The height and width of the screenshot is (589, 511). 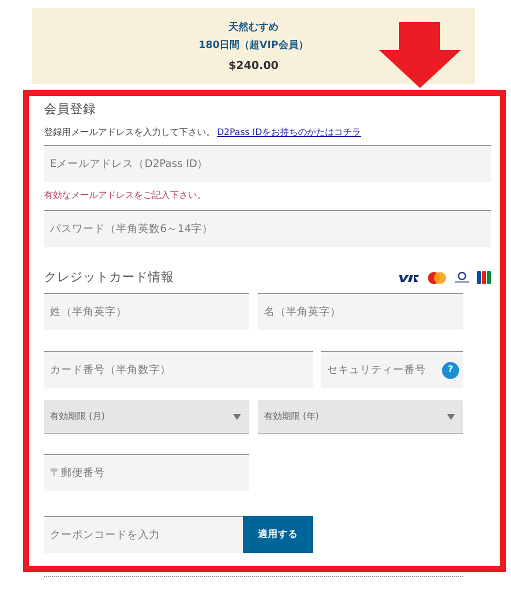 I want to click on password-field: パスワード（半角英数6～14字）, so click(x=267, y=228).